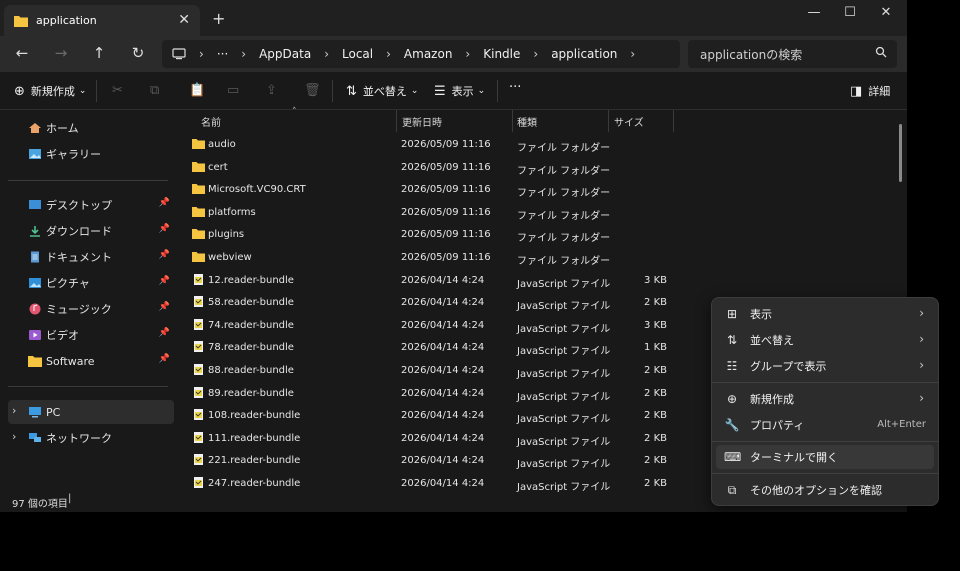 This screenshot has height=571, width=960. Describe the element at coordinates (312, 90) in the screenshot. I see `delete-icon: 🗑` at that location.